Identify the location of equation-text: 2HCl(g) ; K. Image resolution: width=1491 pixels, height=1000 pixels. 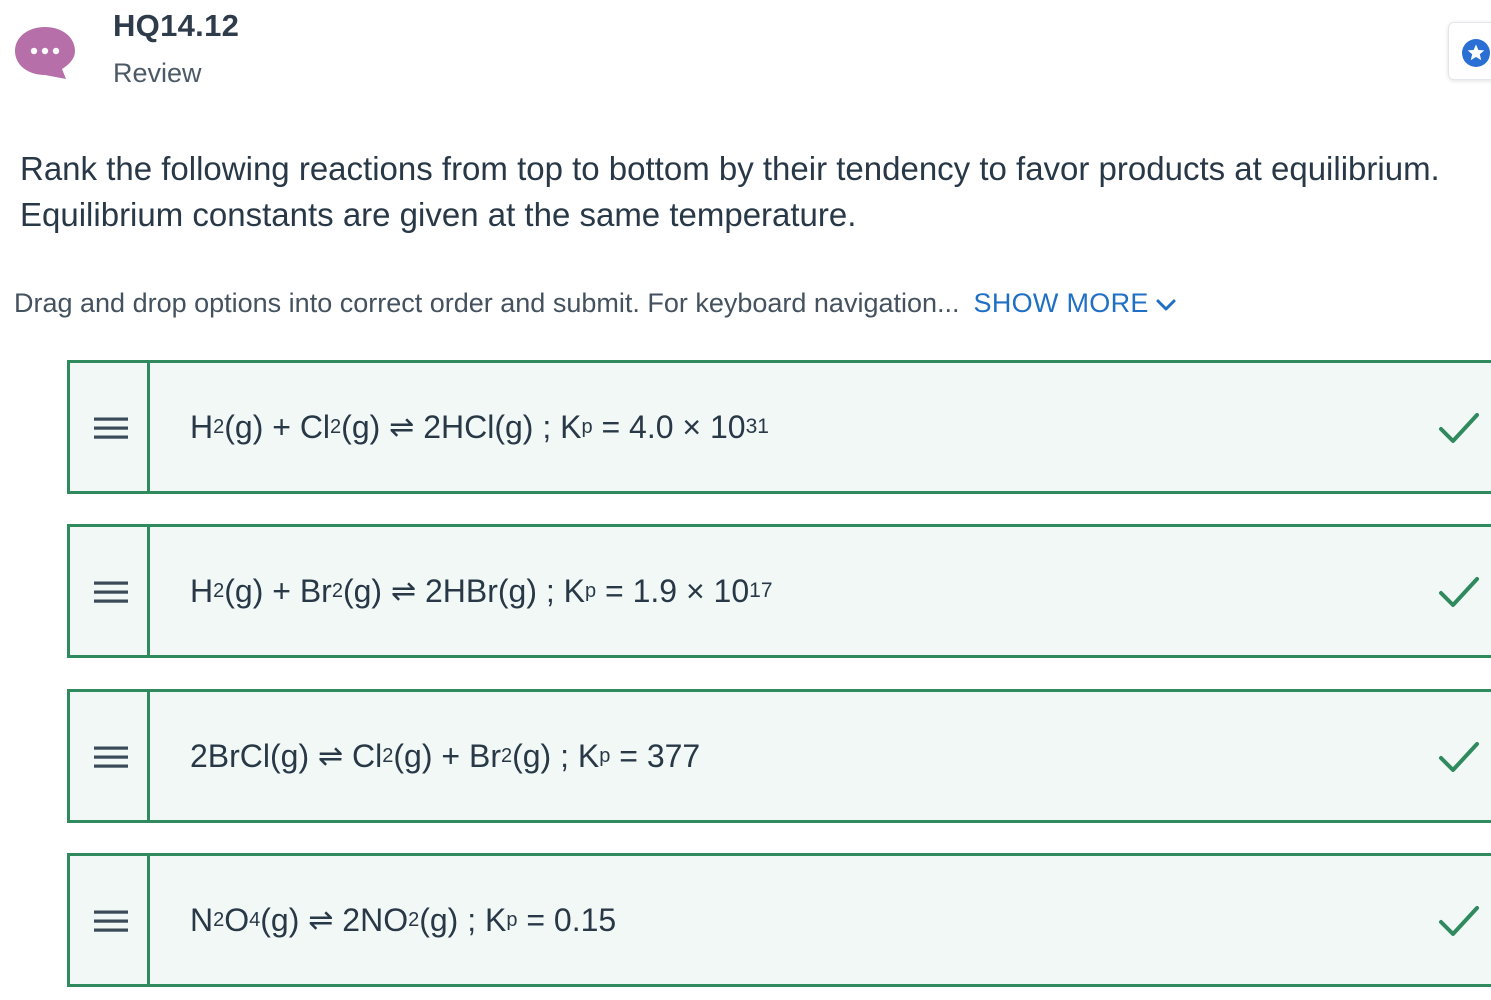
(498, 426).